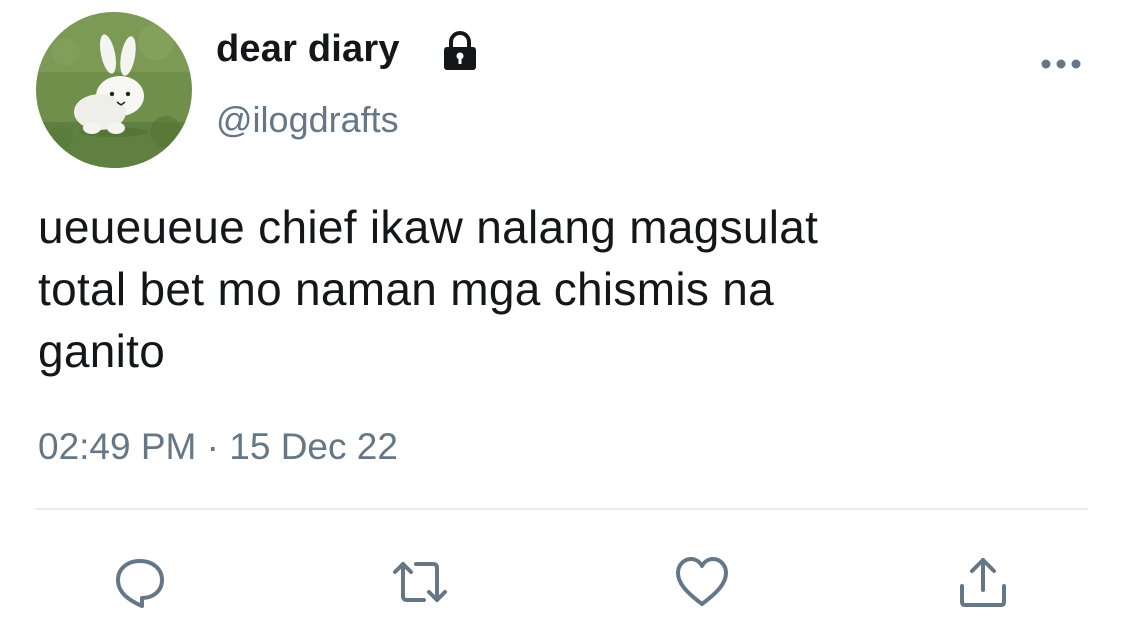 This screenshot has width=1125, height=642. I want to click on retweet-button, so click(420, 582).